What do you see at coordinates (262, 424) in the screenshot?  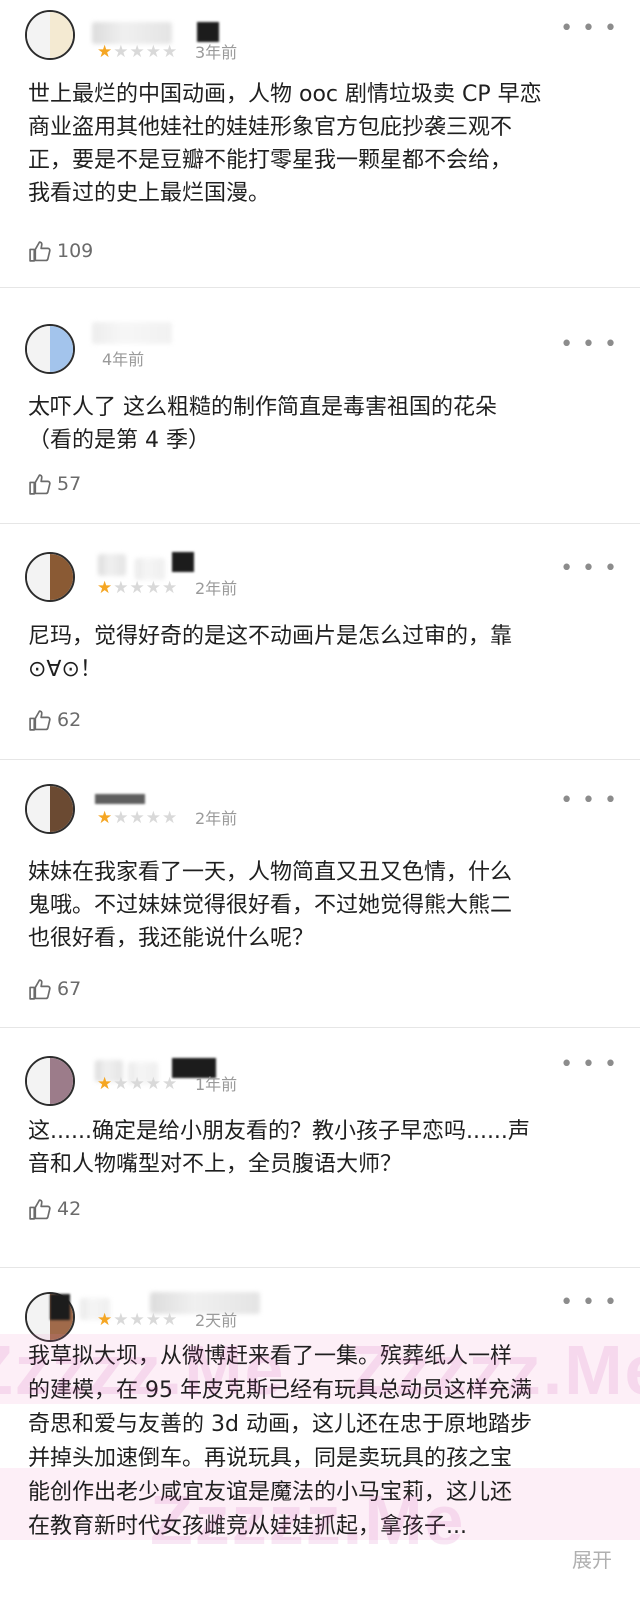 I see `review-text: 太吓人了 这么粗糙的制作简直是毒害祖国的花朵 （看的是第 4 季）` at bounding box center [262, 424].